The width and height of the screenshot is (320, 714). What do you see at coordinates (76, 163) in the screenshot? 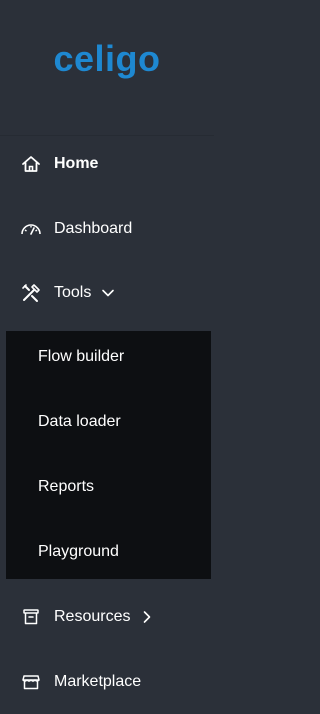
I see `nav-item-label: Home` at bounding box center [76, 163].